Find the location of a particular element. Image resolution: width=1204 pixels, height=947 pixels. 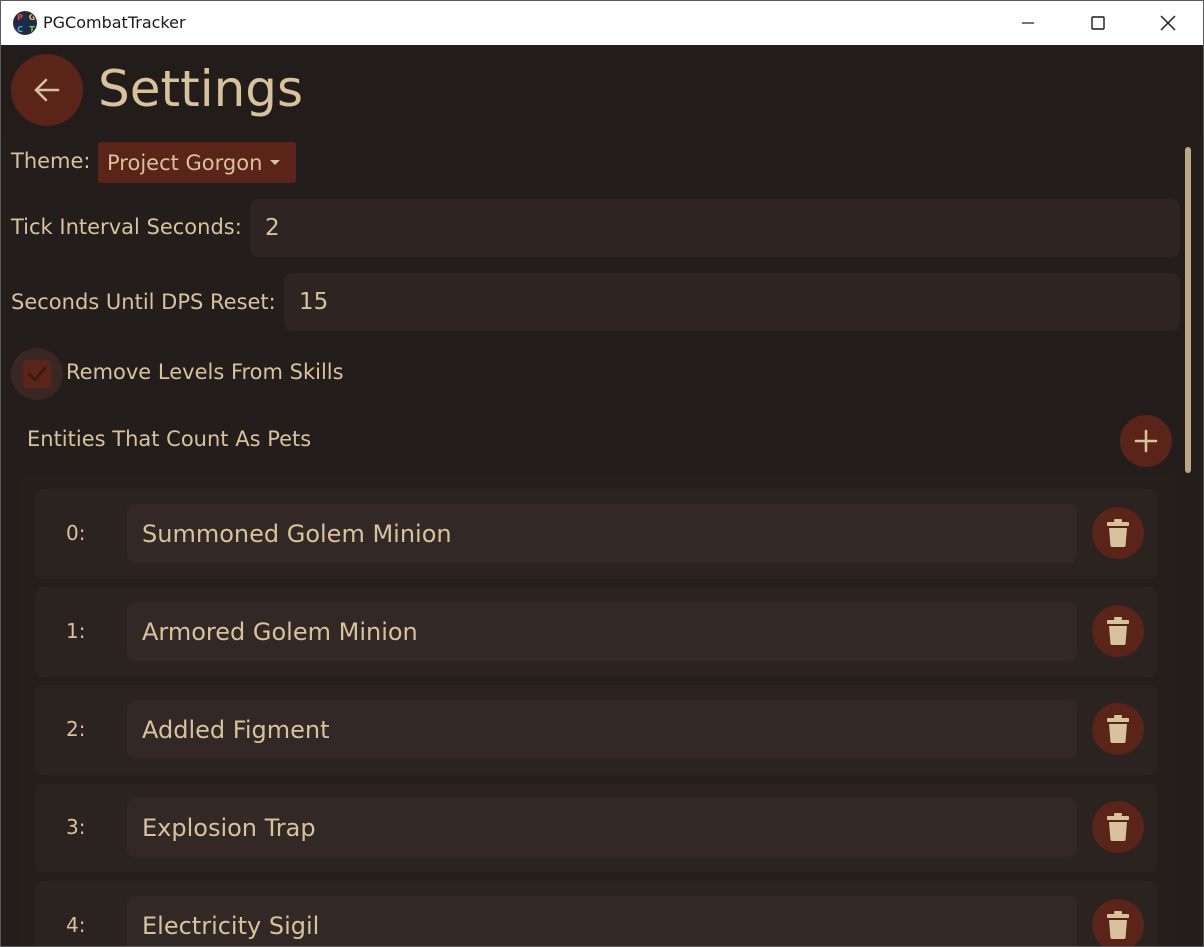

remove-levels-label: Remove Levels From Skills is located at coordinates (205, 372).